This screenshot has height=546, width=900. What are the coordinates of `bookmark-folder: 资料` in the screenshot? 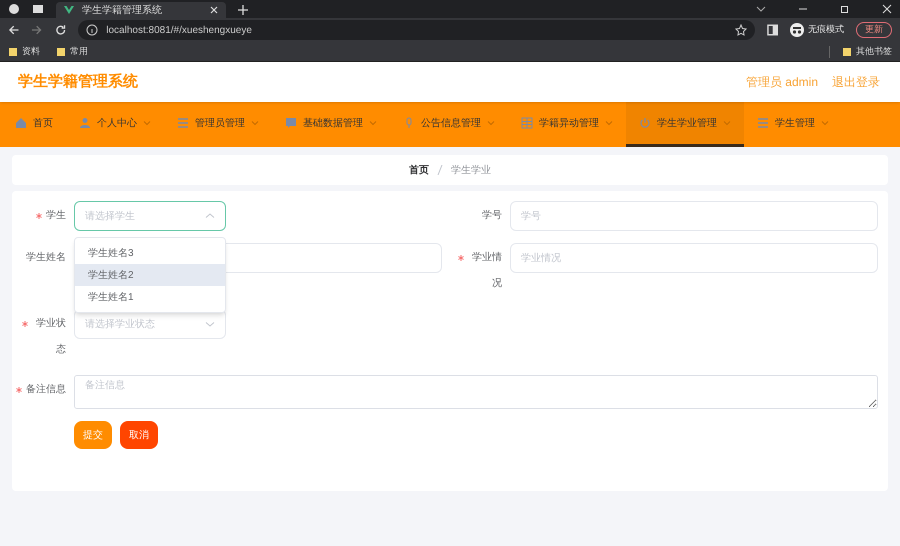 It's located at (24, 51).